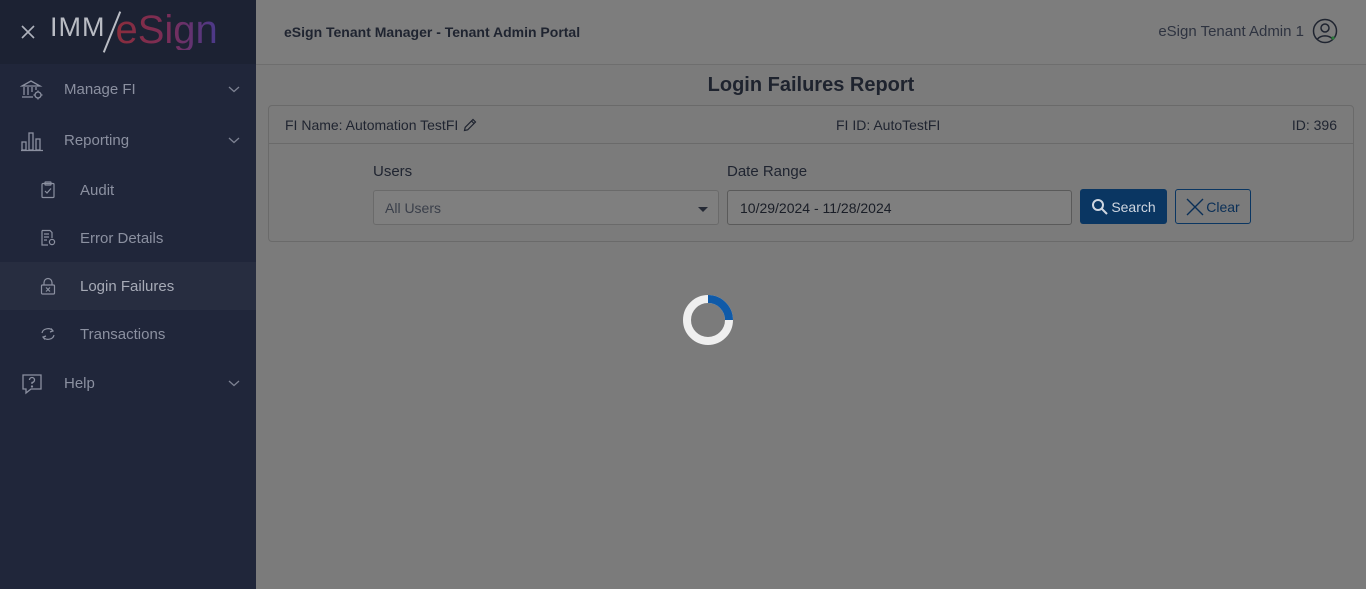 The height and width of the screenshot is (589, 1366). Describe the element at coordinates (128, 190) in the screenshot. I see `sidebar-subitem-audit: Audit` at that location.